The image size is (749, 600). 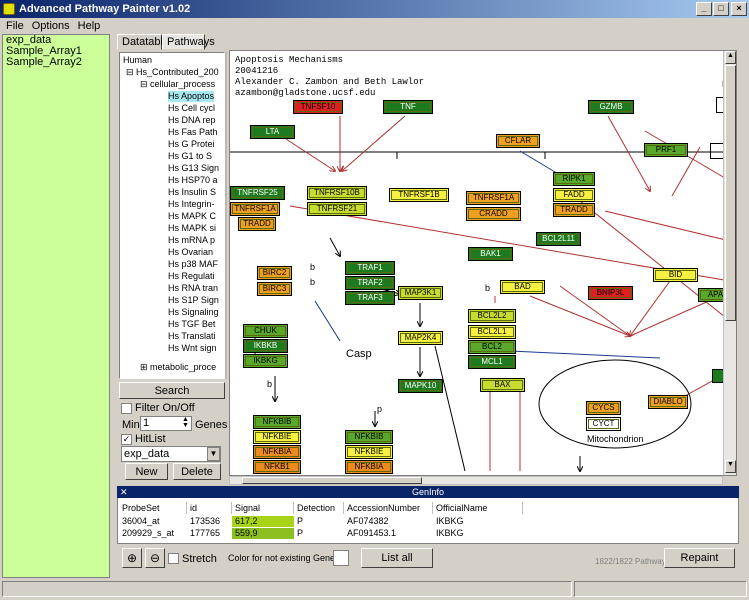 What do you see at coordinates (610, 293) in the screenshot?
I see `gene-node: BNIP3L` at bounding box center [610, 293].